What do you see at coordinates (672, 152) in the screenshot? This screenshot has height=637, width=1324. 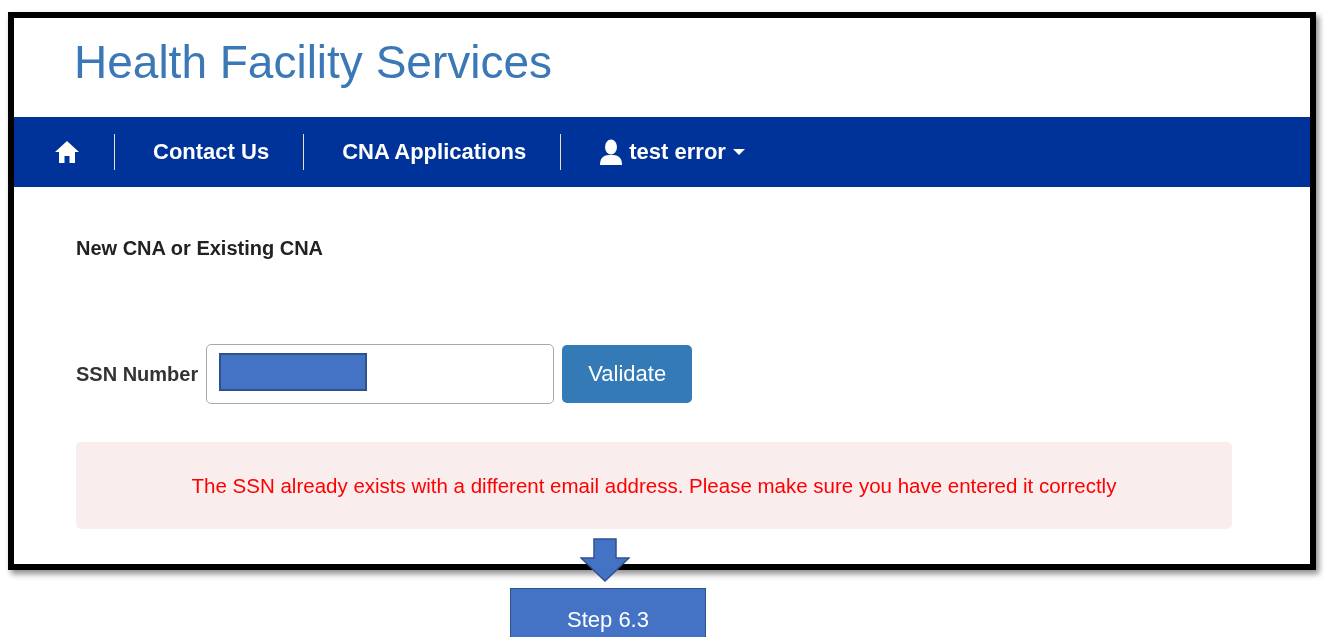 I see `user-menu: test error` at bounding box center [672, 152].